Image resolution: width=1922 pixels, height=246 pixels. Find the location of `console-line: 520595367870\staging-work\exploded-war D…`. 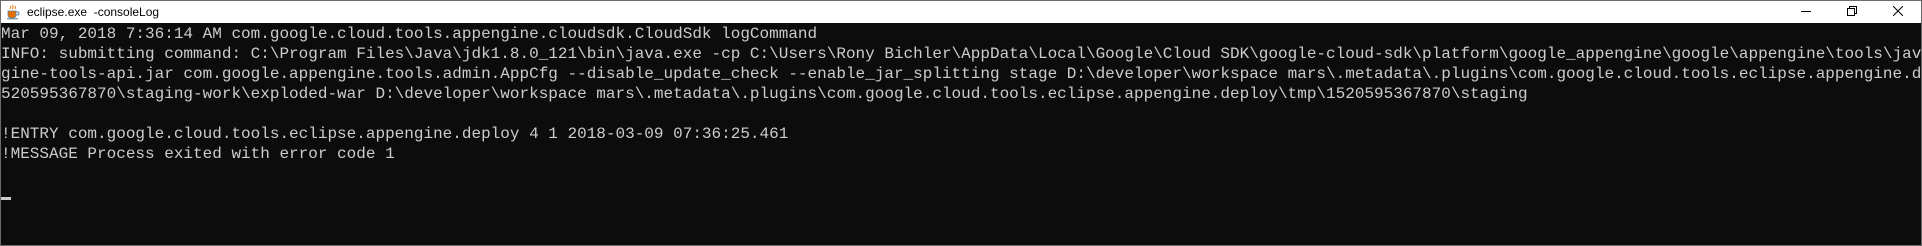

console-line: 520595367870\staging-work\exploded-war D… is located at coordinates (764, 94).